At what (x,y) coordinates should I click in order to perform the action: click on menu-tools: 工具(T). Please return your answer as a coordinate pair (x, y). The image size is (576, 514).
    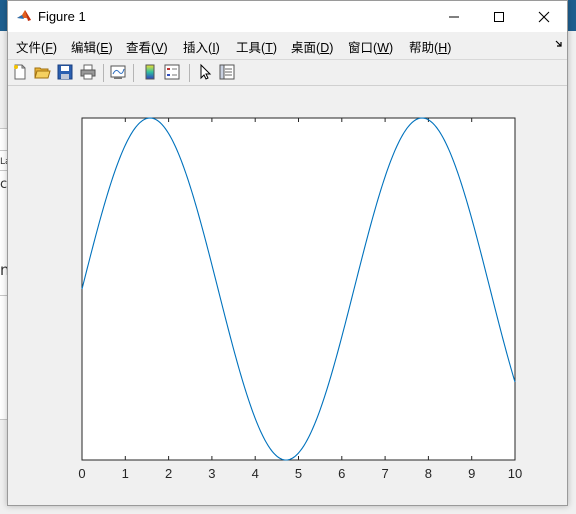
    Looking at the image, I should click on (256, 46).